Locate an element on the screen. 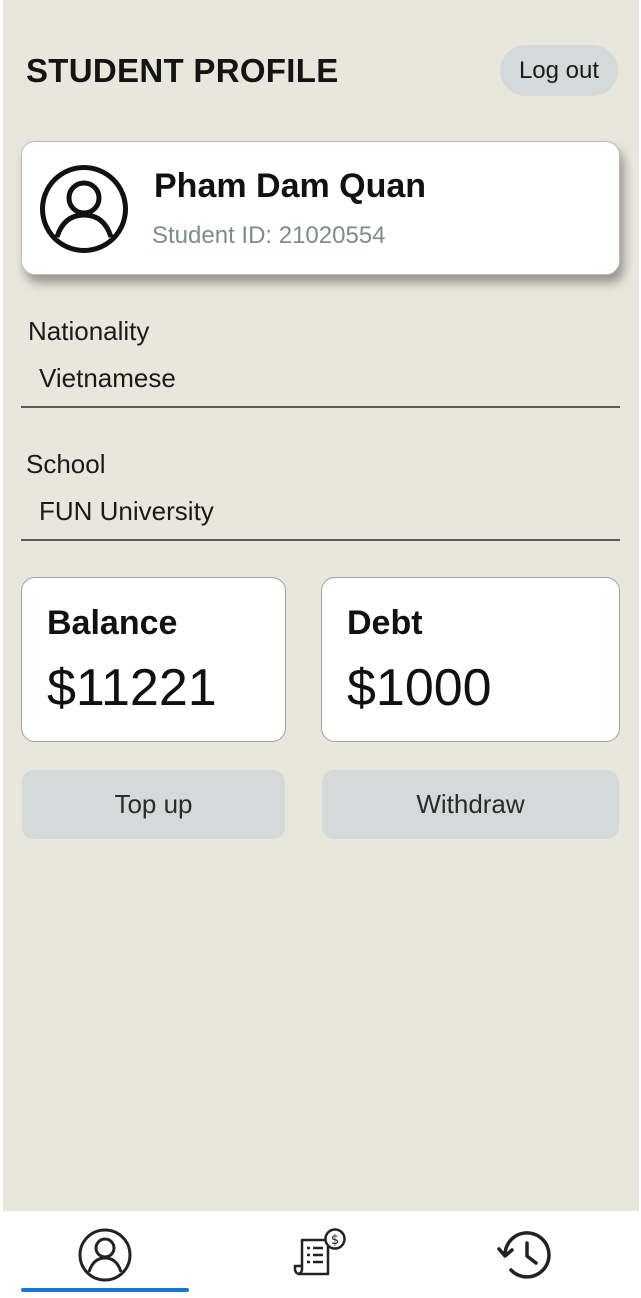  bottom-navigation: $ is located at coordinates (320, 1254).